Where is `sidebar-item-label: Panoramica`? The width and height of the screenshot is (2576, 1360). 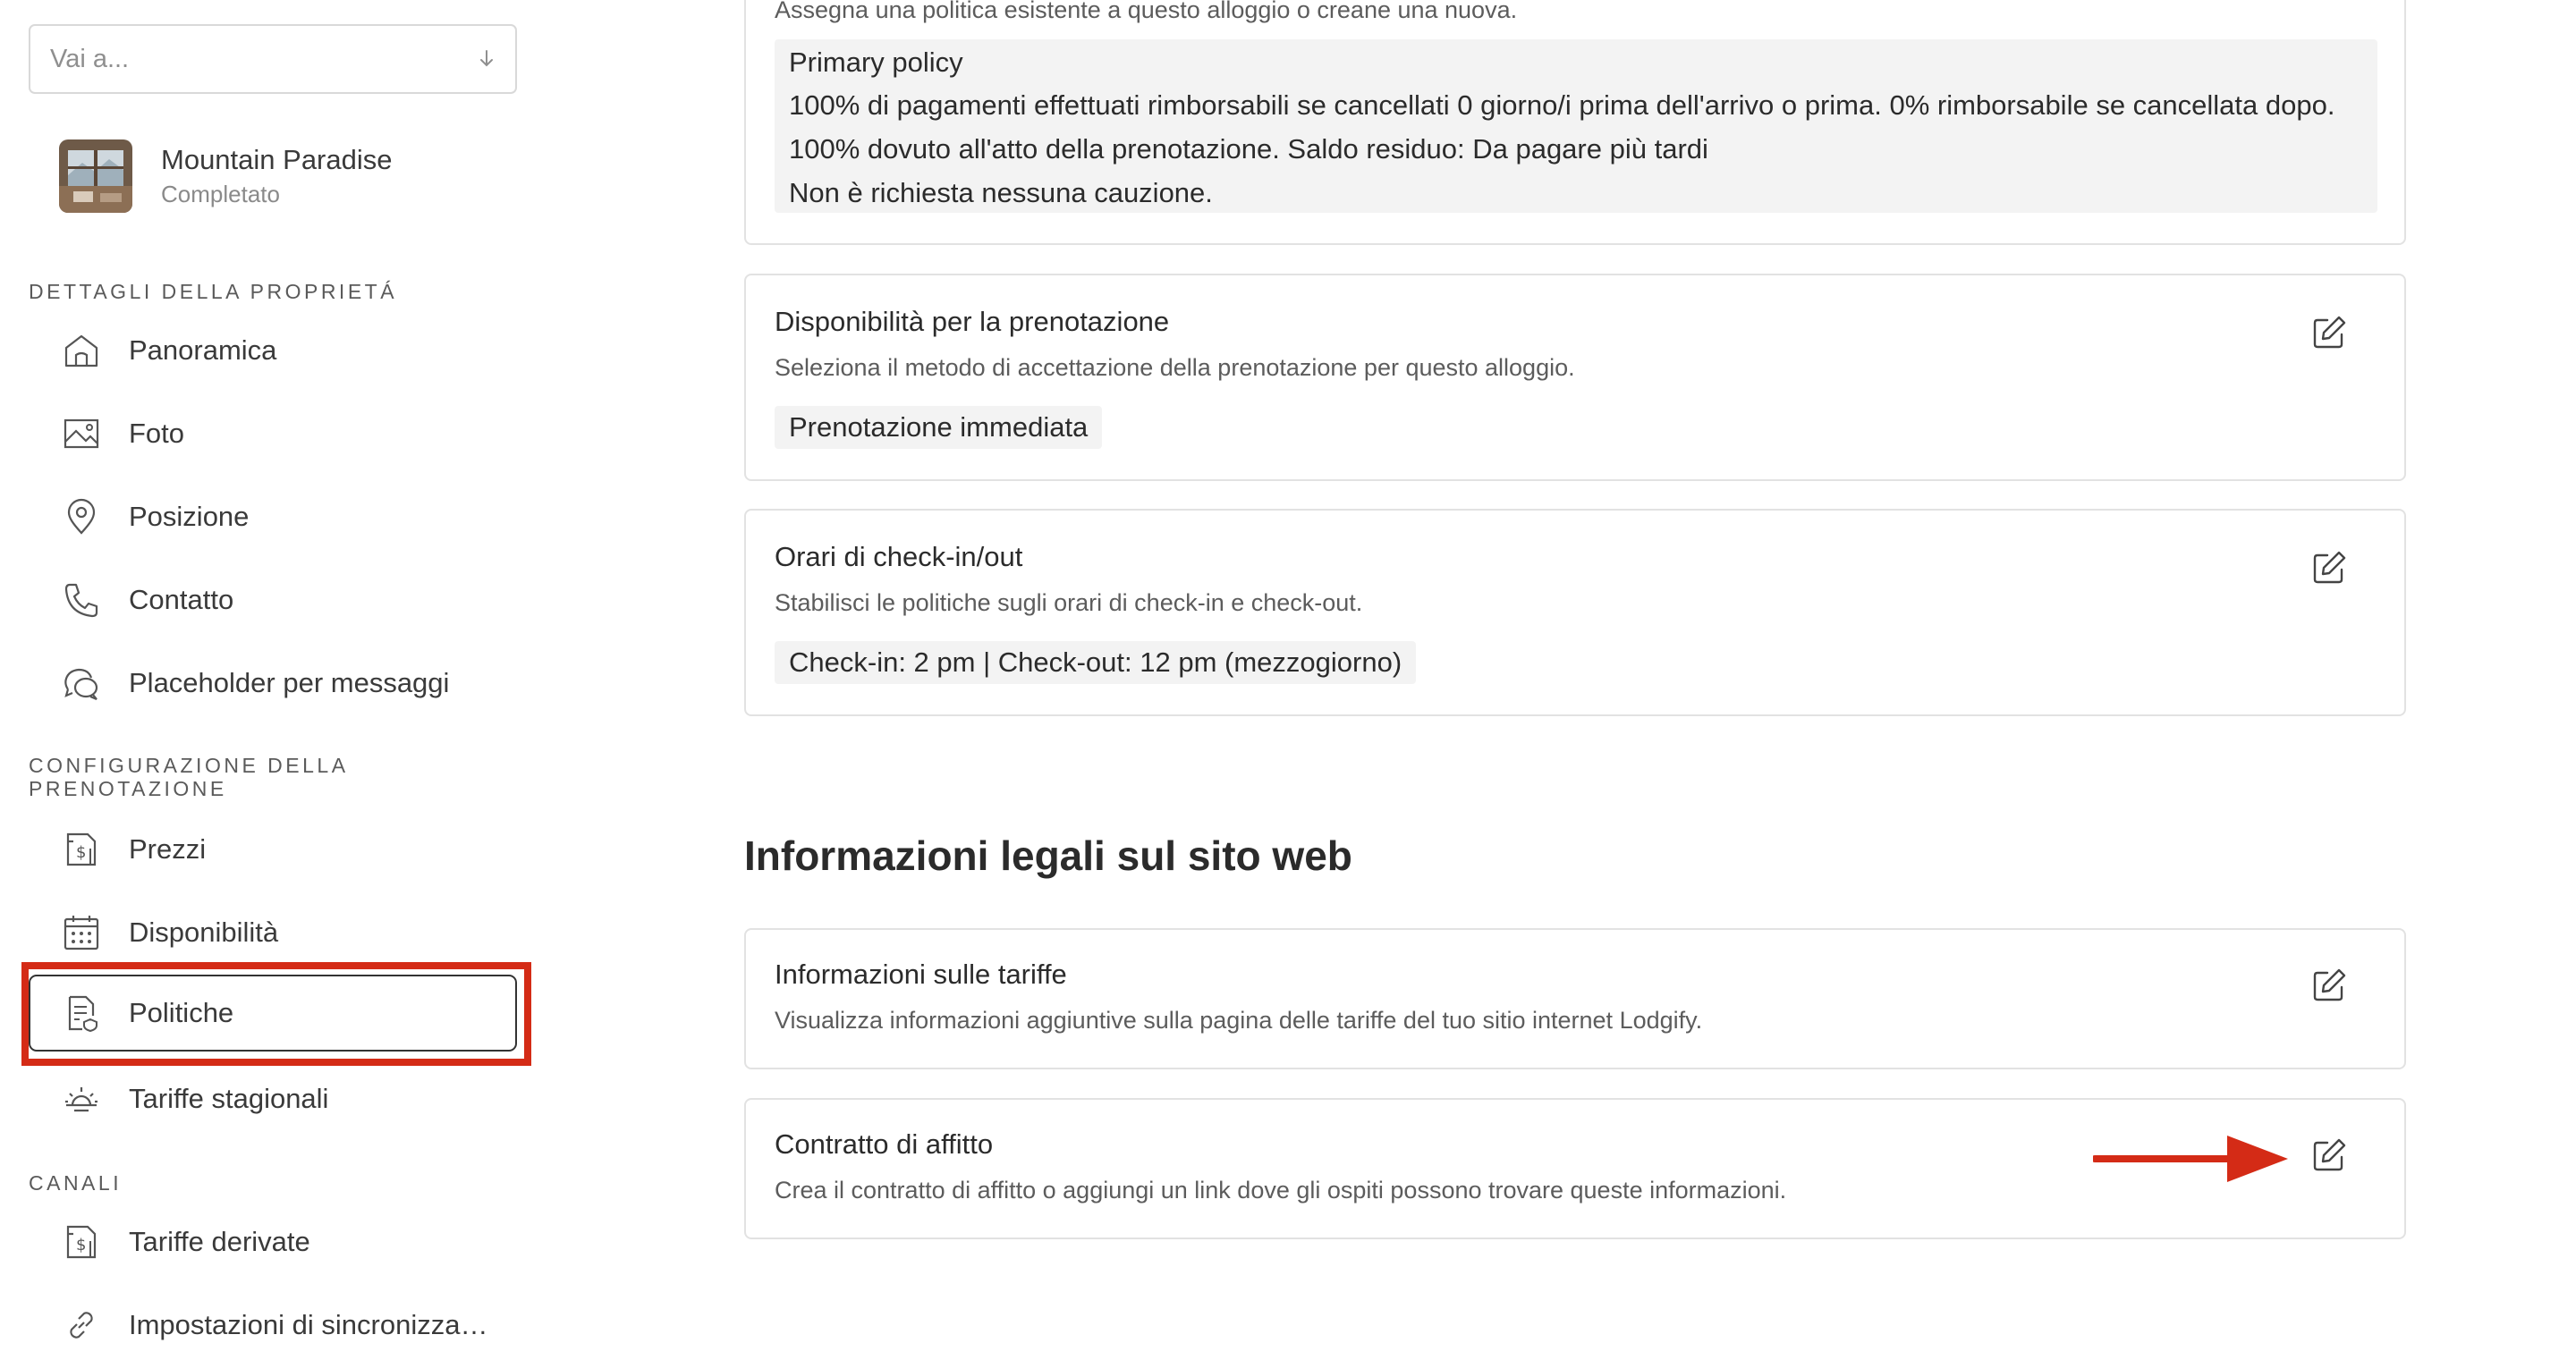 sidebar-item-label: Panoramica is located at coordinates (203, 350).